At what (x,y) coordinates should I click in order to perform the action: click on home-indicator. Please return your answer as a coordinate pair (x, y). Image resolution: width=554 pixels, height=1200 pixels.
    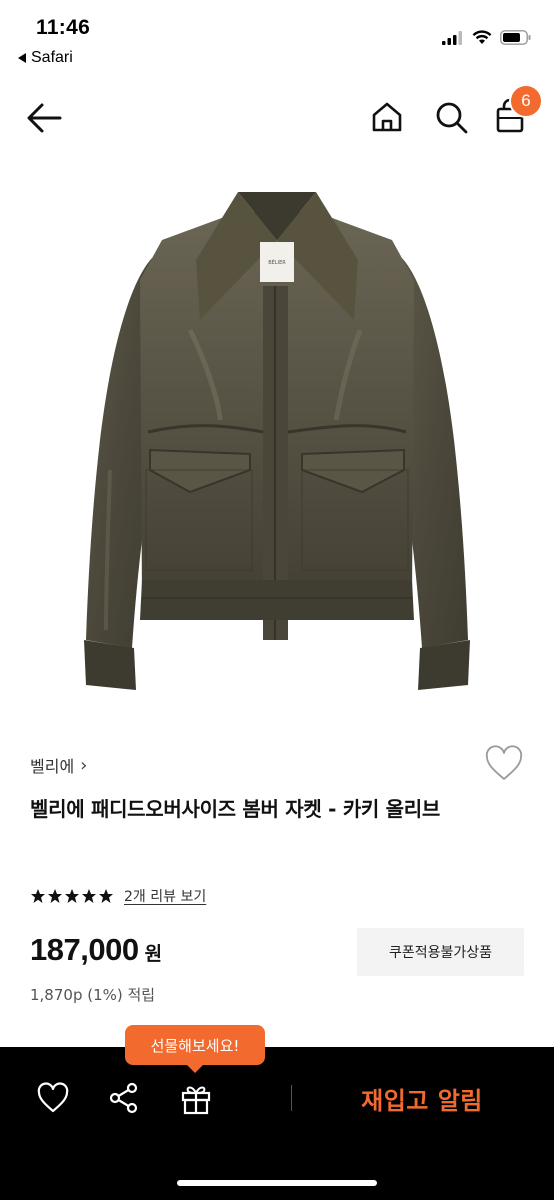
    Looking at the image, I should click on (277, 1183).